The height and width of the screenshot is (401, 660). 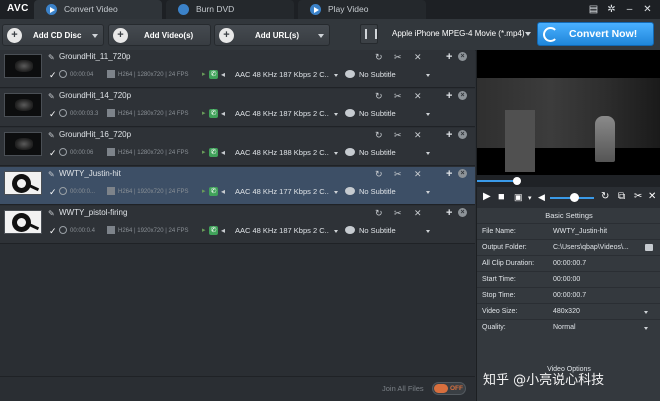 What do you see at coordinates (599, 328) in the screenshot?
I see `setting-value: Normal` at bounding box center [599, 328].